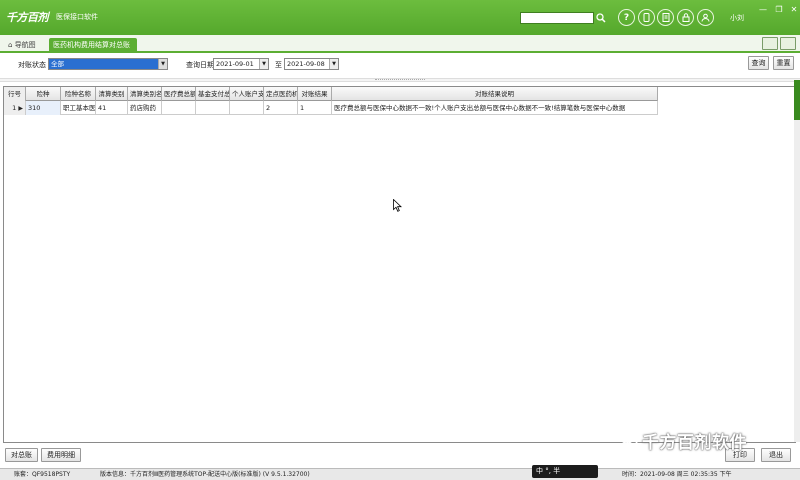 Image resolution: width=800 pixels, height=480 pixels. What do you see at coordinates (43, 94) in the screenshot?
I see `col-header: 险种` at bounding box center [43, 94].